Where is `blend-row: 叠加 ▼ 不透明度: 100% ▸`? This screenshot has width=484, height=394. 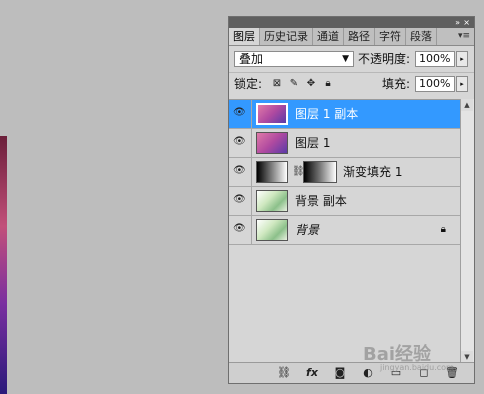 blend-row: 叠加 ▼ 不透明度: 100% ▸ is located at coordinates (351, 59).